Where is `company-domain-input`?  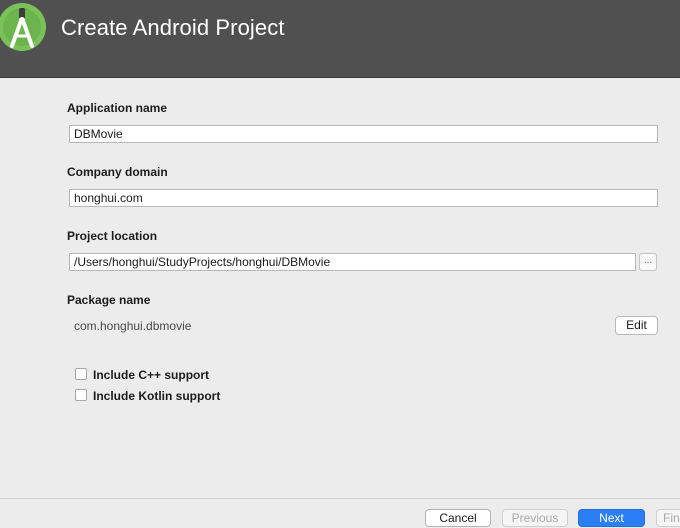 company-domain-input is located at coordinates (363, 198).